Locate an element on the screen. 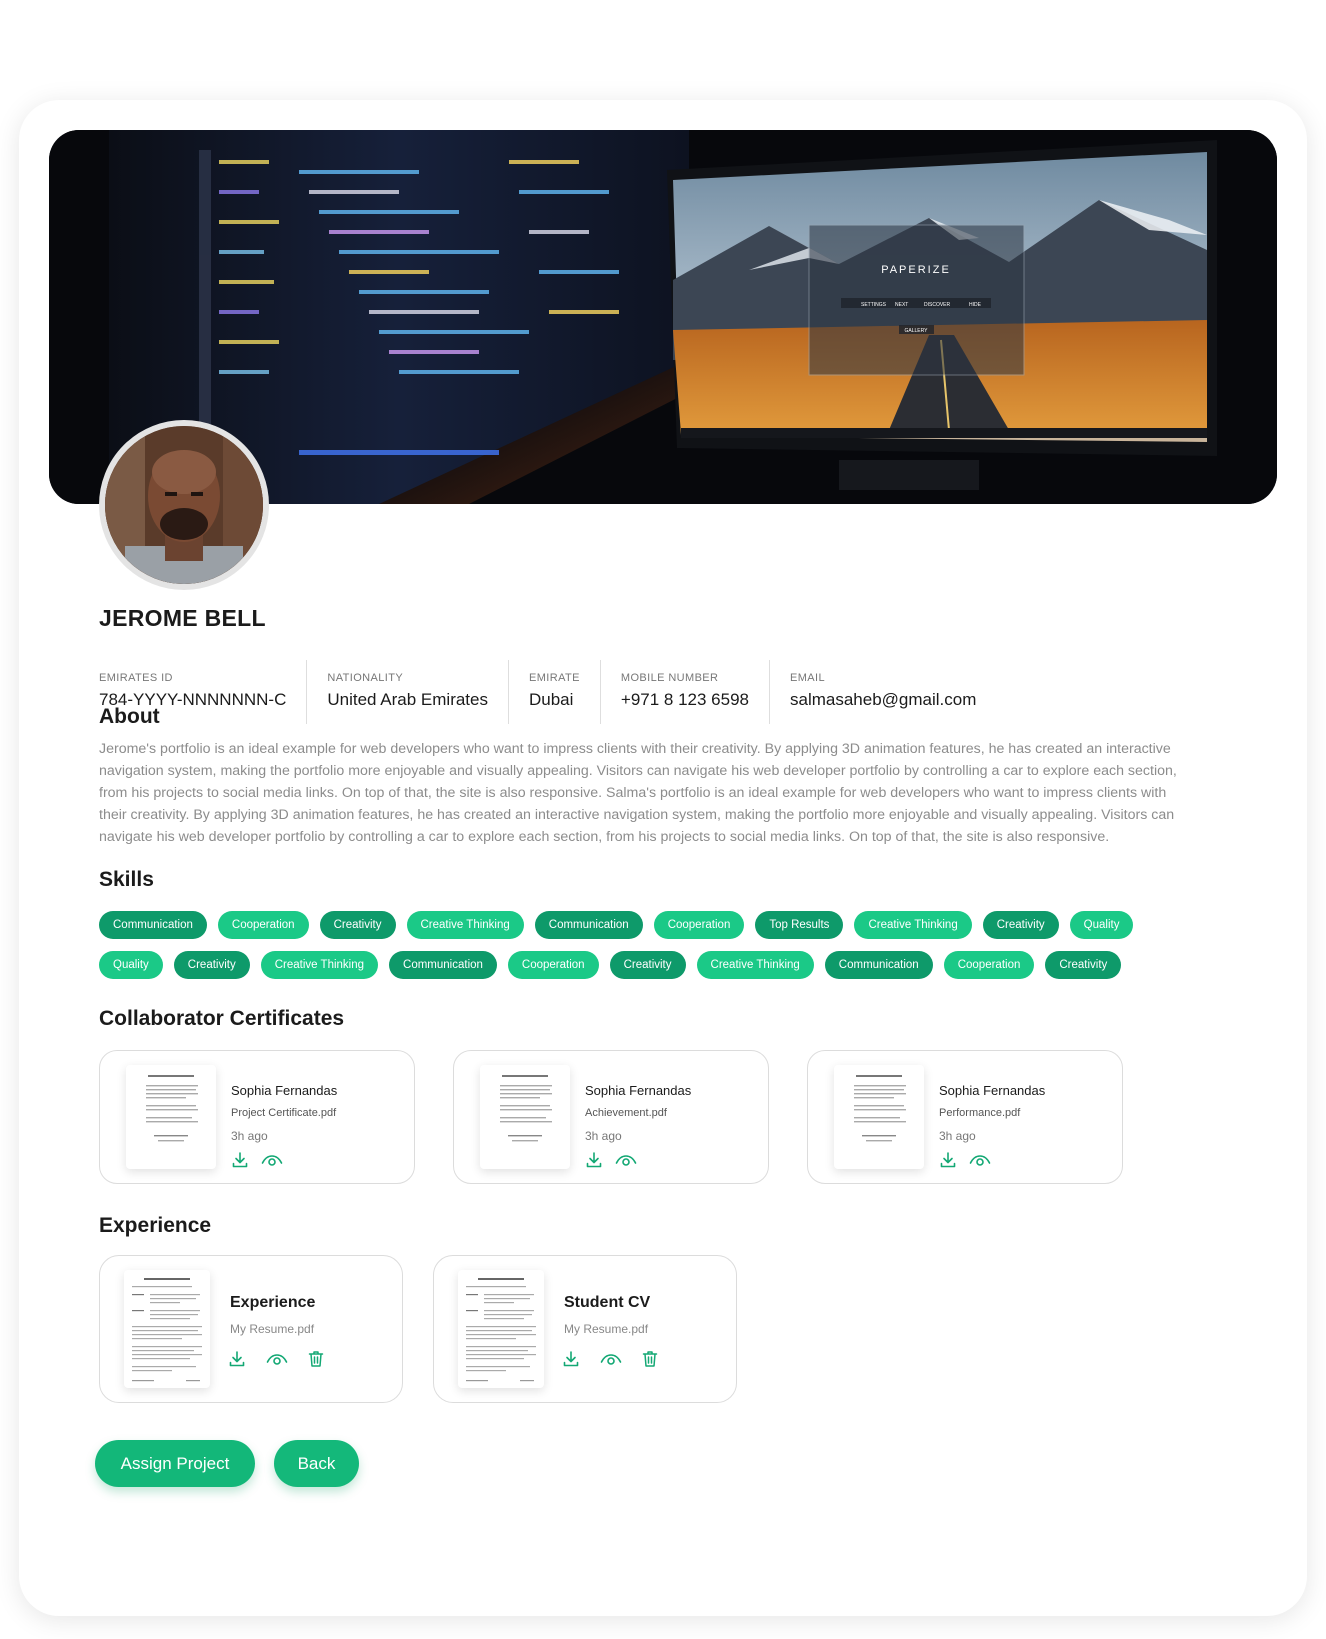  info-value: United Arab Emirates is located at coordinates (407, 699).